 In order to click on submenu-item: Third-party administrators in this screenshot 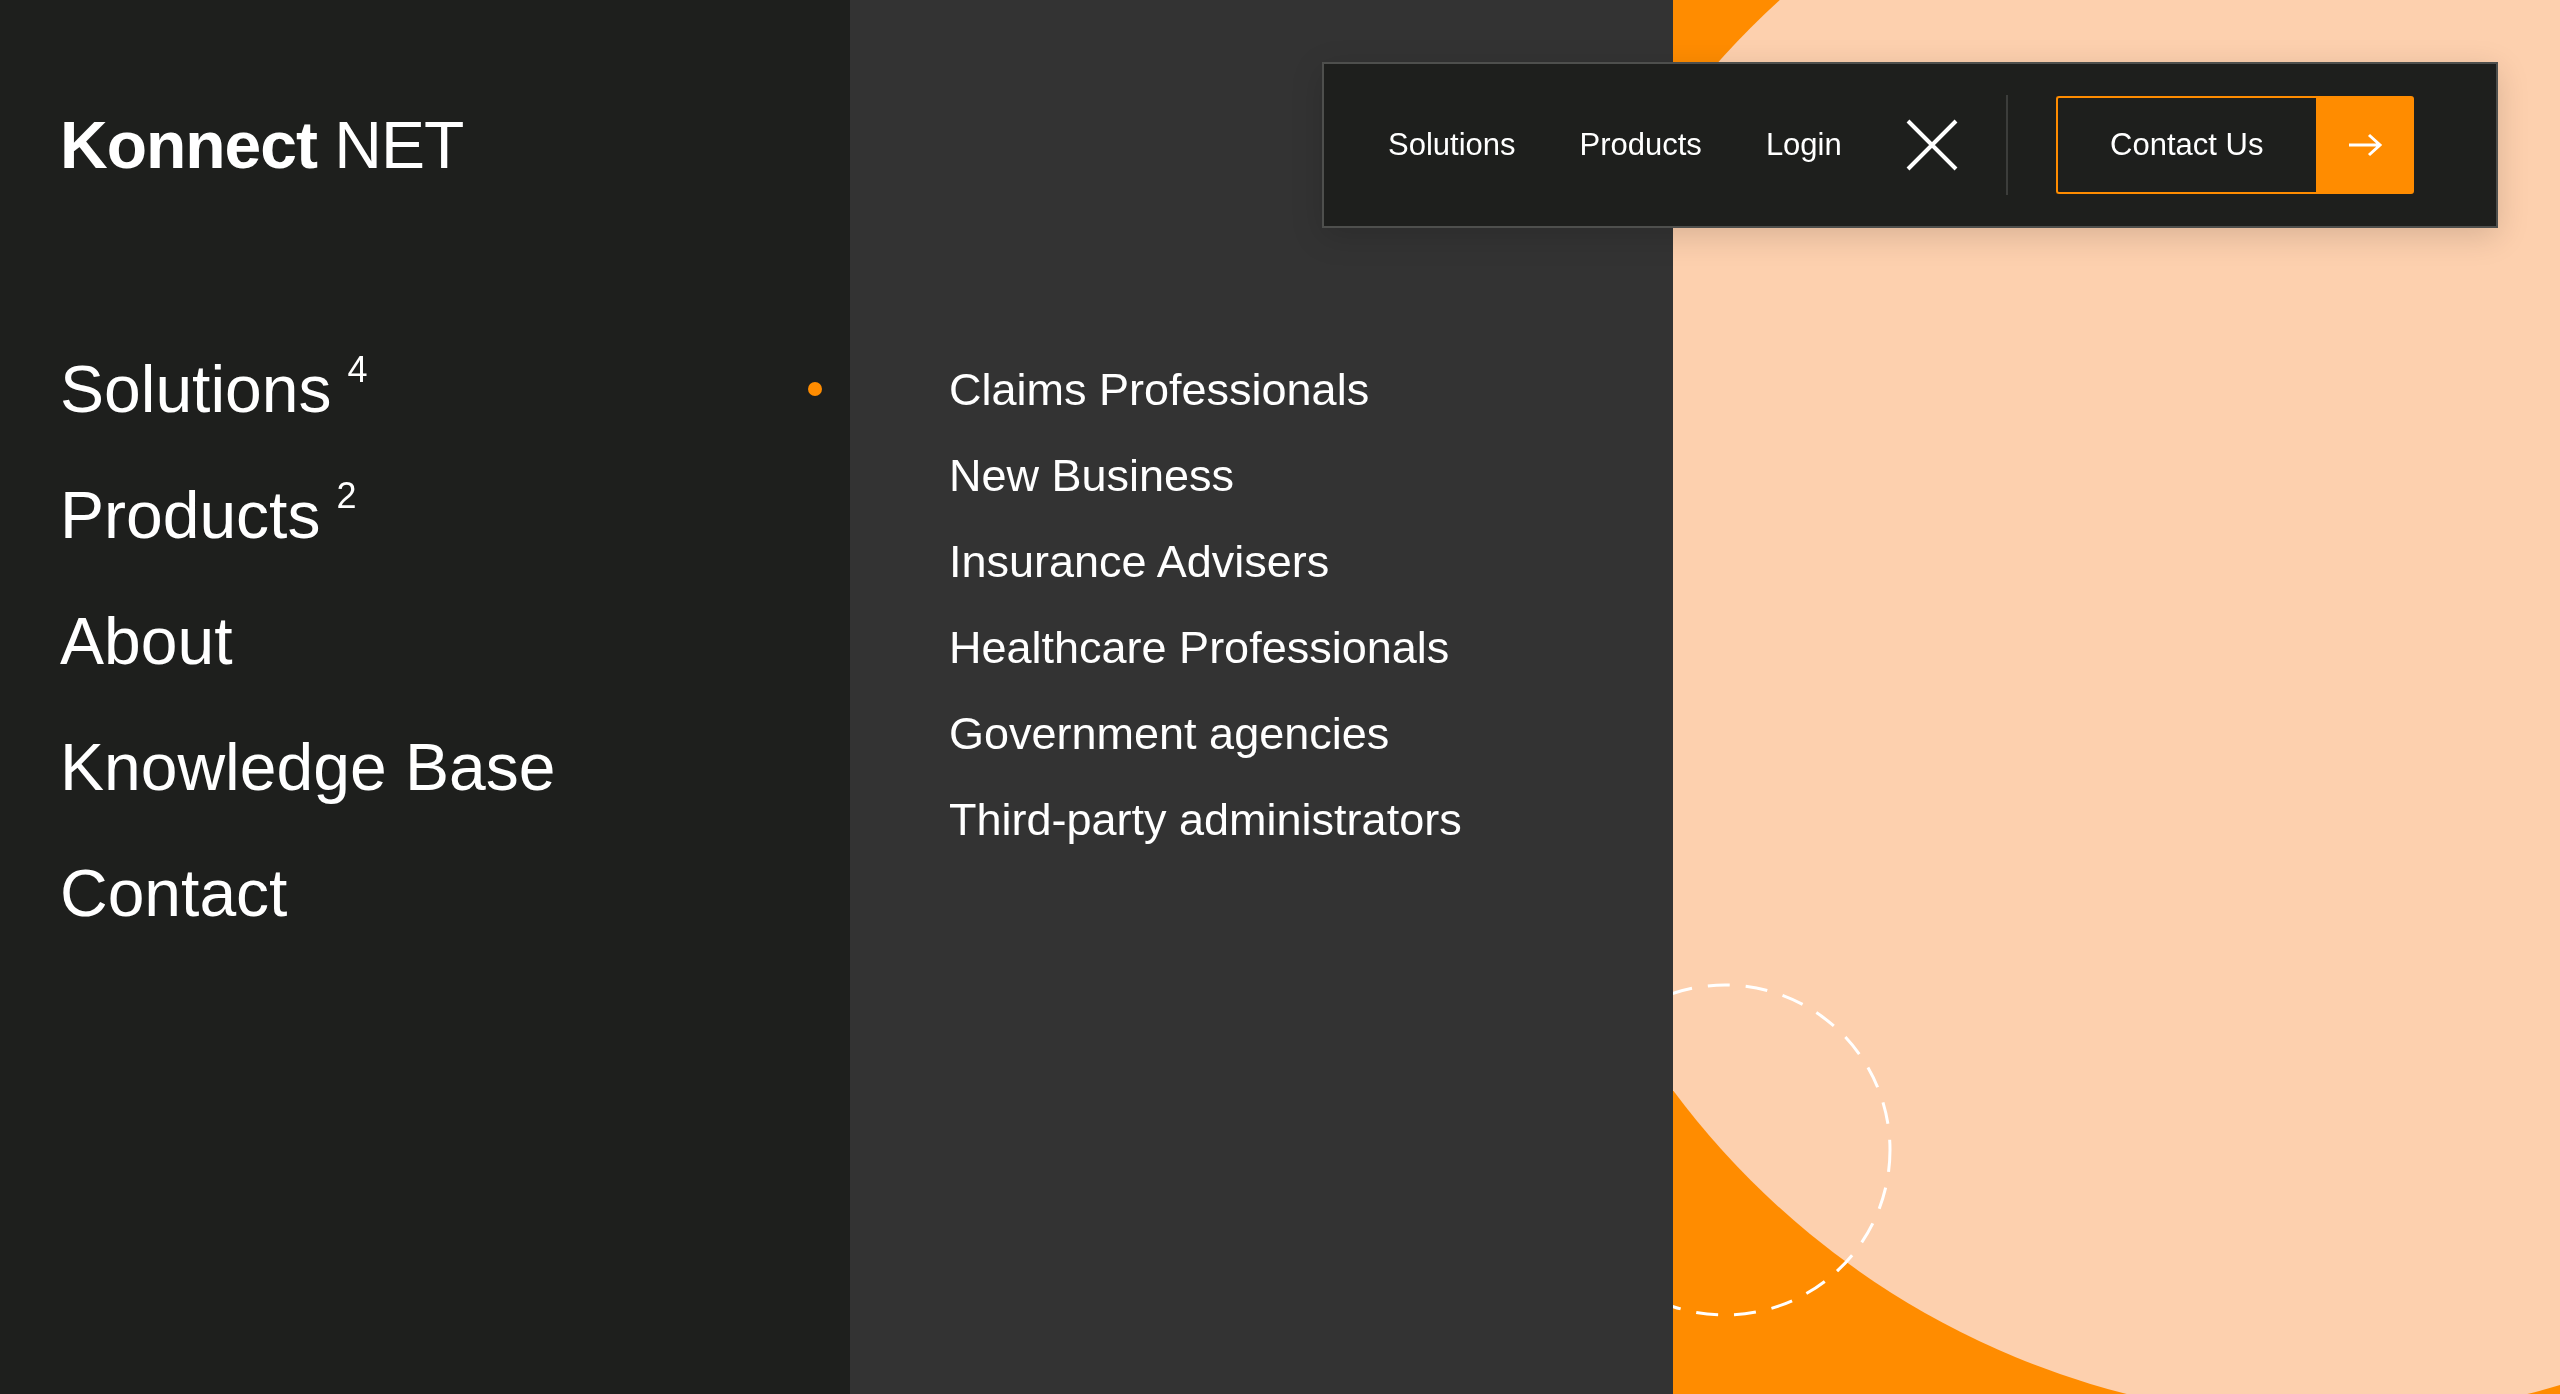, I will do `click(1205, 820)`.